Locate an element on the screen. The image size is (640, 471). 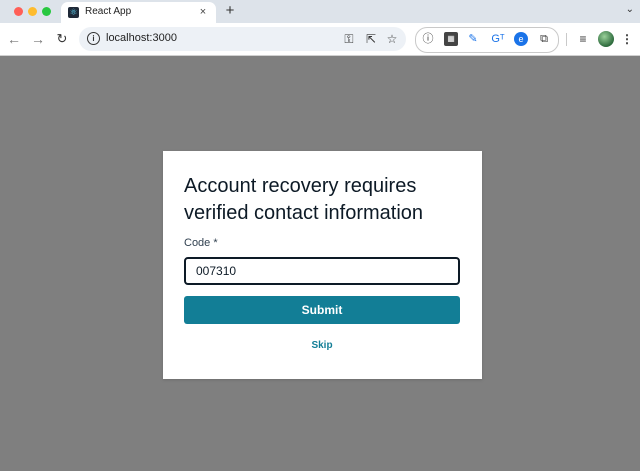
extension-grid-icon: ▦ is located at coordinates (451, 39).